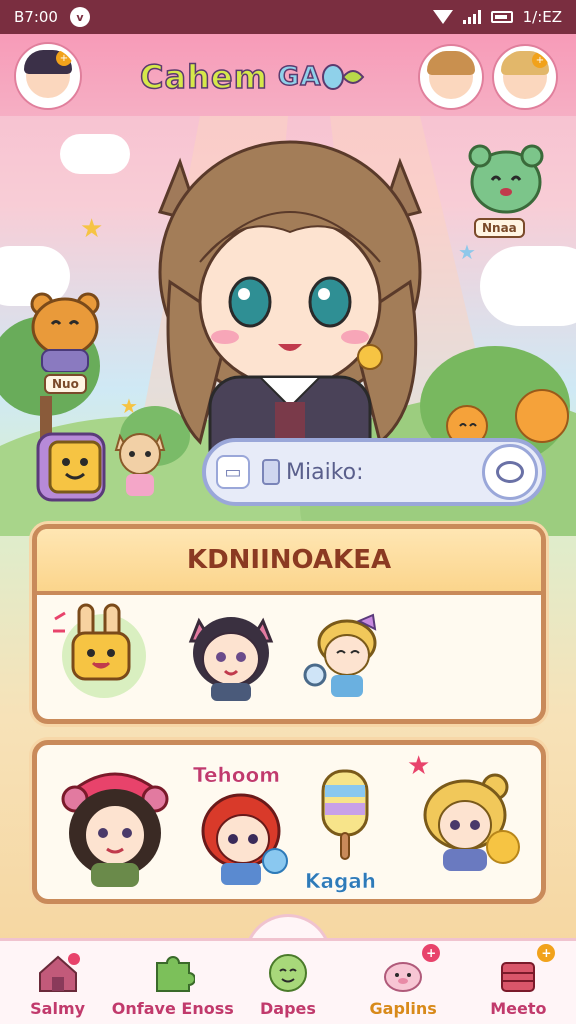 The height and width of the screenshot is (1024, 576). Describe the element at coordinates (48, 76) in the screenshot. I see `player-avatar-button: +` at that location.